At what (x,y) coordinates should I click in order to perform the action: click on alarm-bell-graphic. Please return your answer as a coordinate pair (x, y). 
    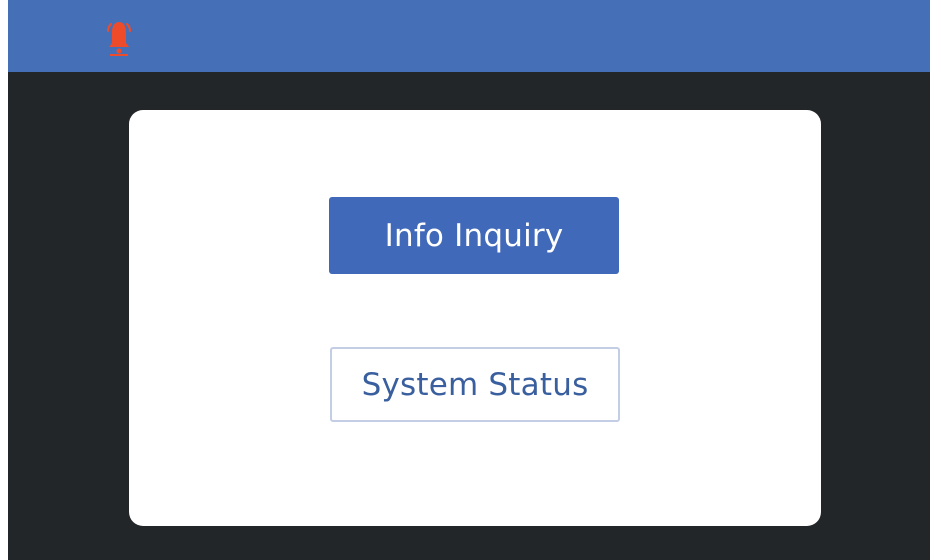
    Looking at the image, I should click on (119, 39).